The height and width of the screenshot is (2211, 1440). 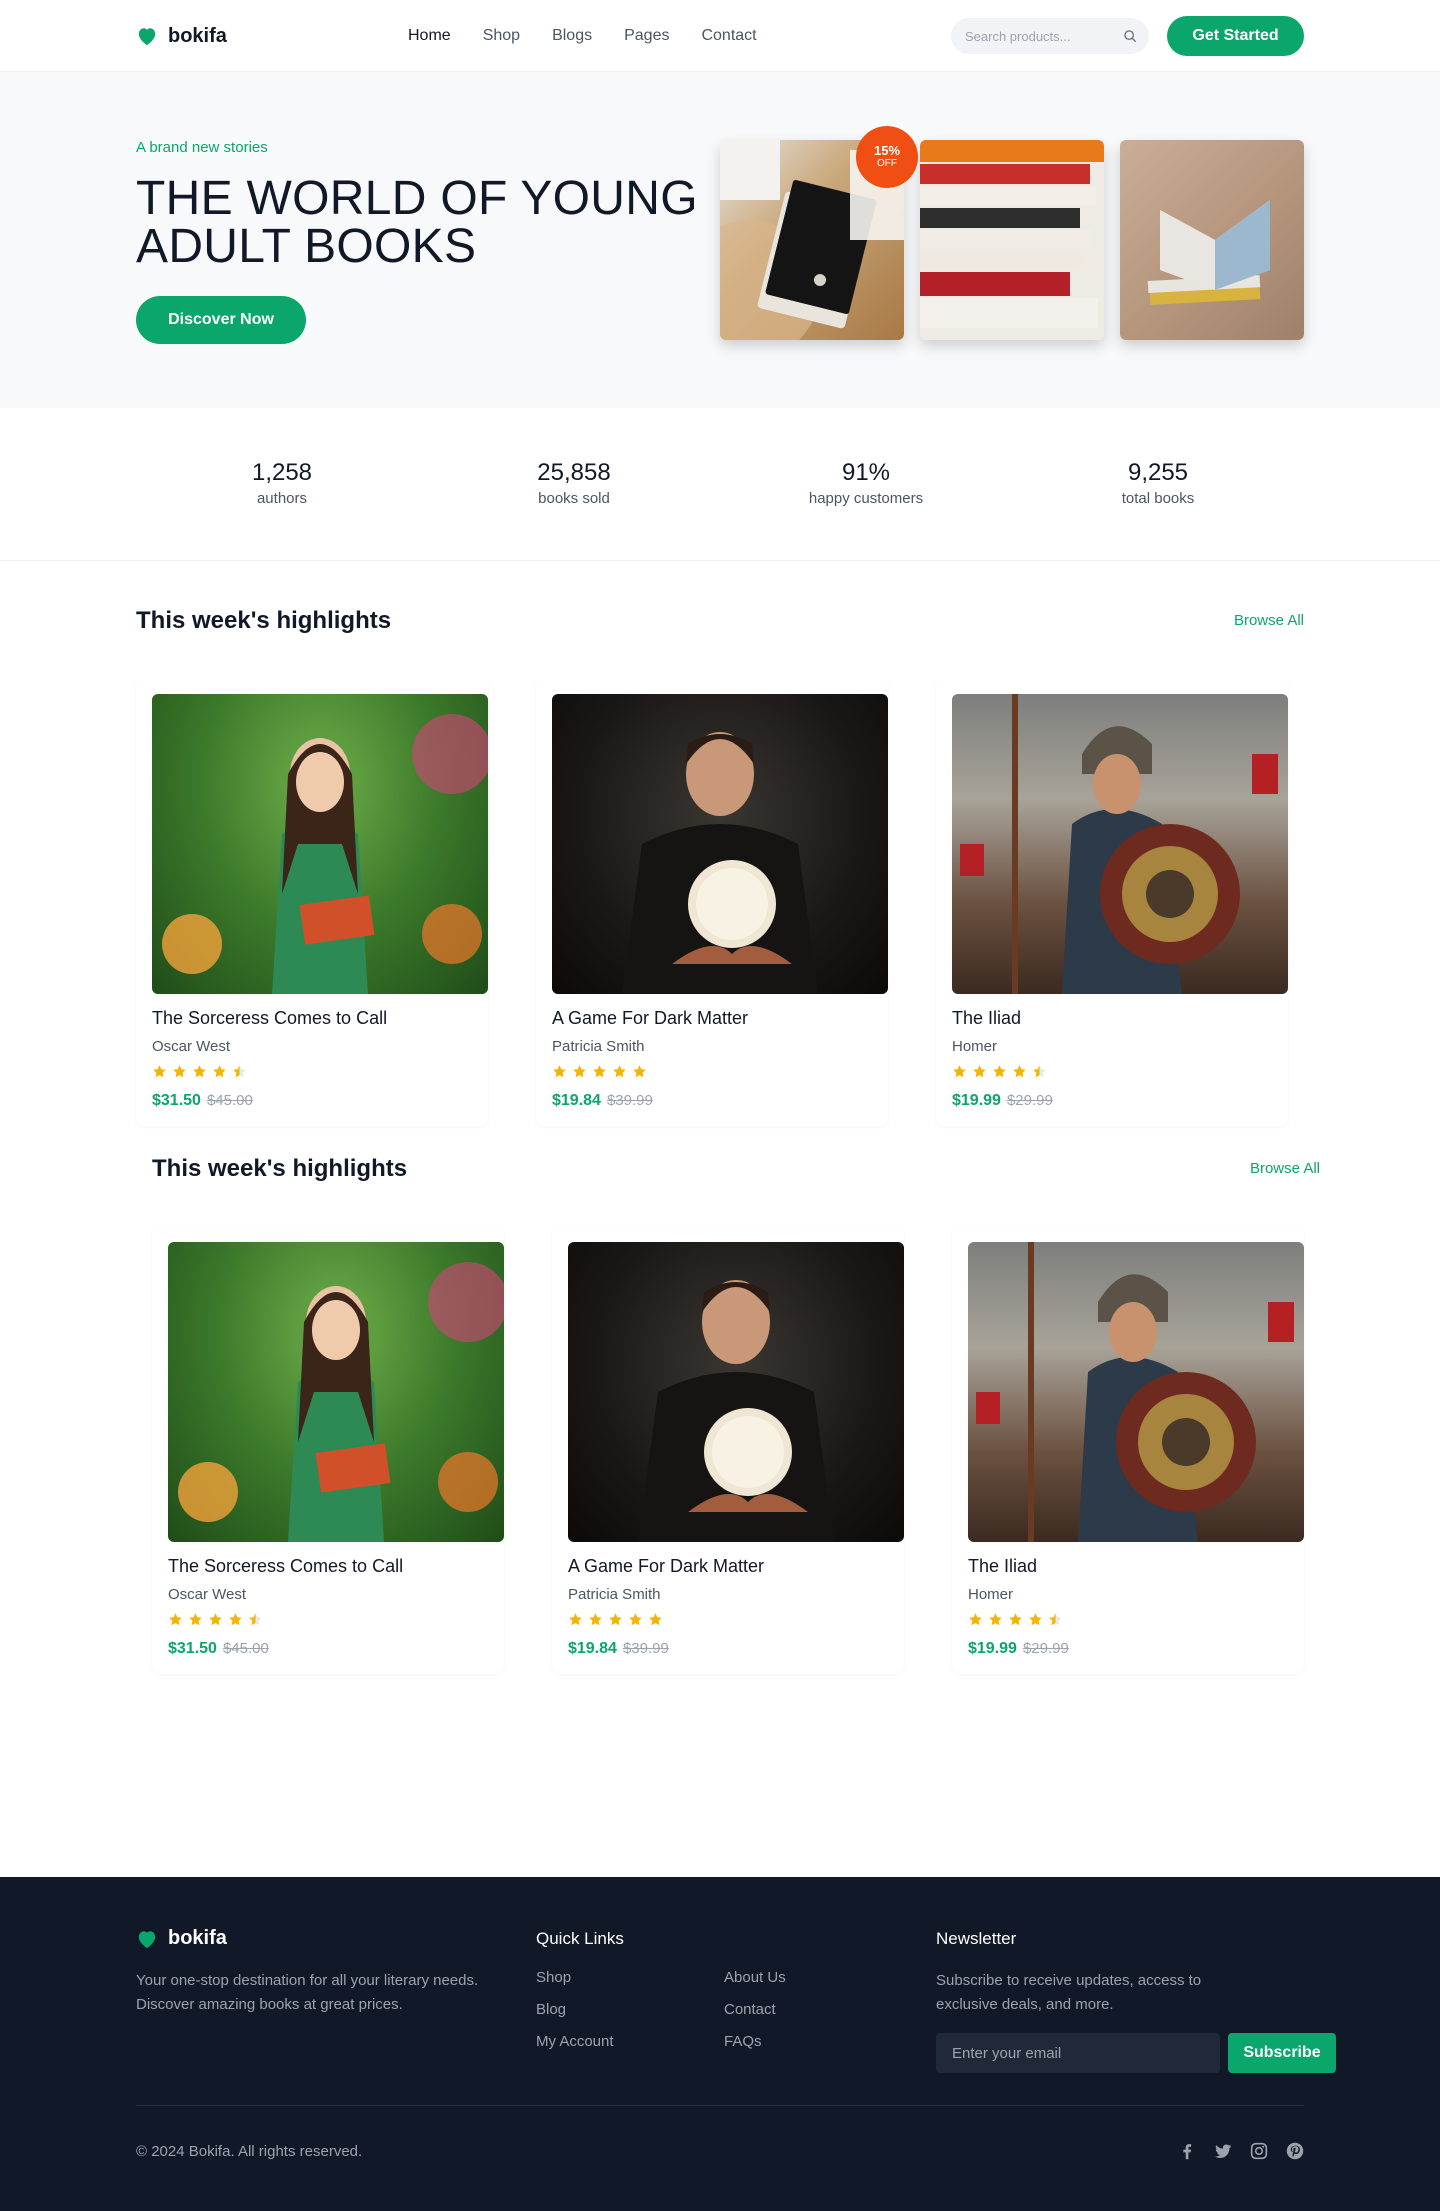 I want to click on brand-logo: bokifa, so click(x=181, y=36).